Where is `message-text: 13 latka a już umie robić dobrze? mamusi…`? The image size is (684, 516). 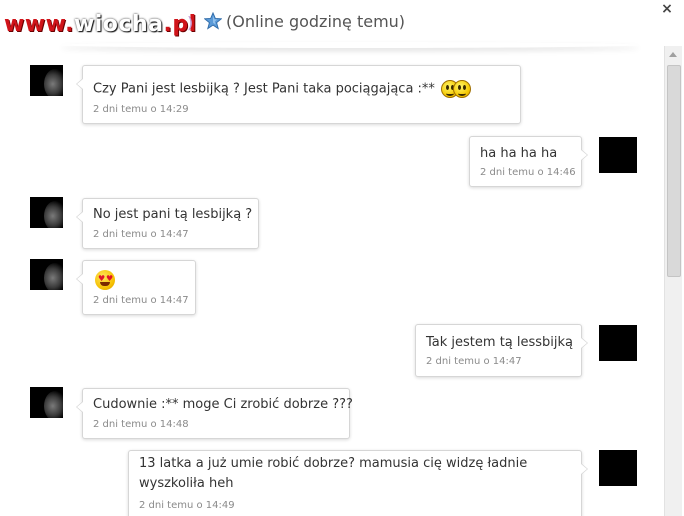
message-text: 13 latka a już umie robić dobrze? mamusi… is located at coordinates (333, 473).